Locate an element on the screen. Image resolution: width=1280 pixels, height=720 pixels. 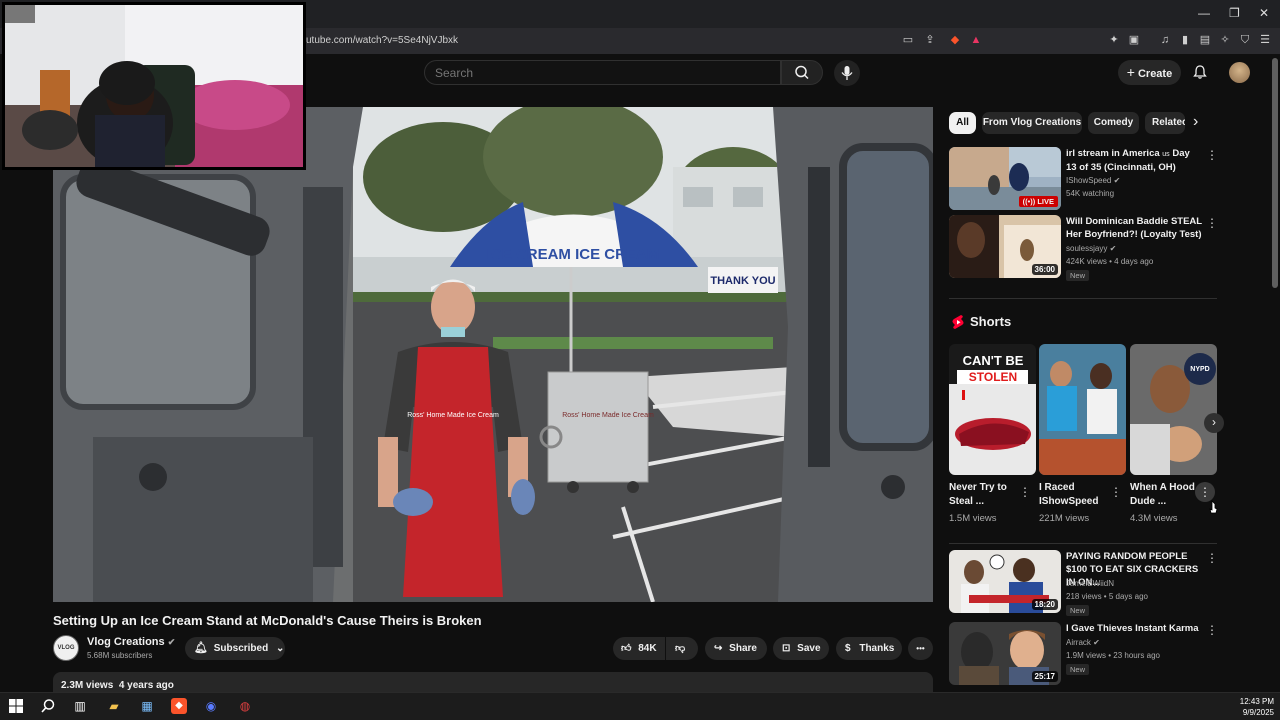
dislike-button: 👎︎ is located at coordinates (682, 648).